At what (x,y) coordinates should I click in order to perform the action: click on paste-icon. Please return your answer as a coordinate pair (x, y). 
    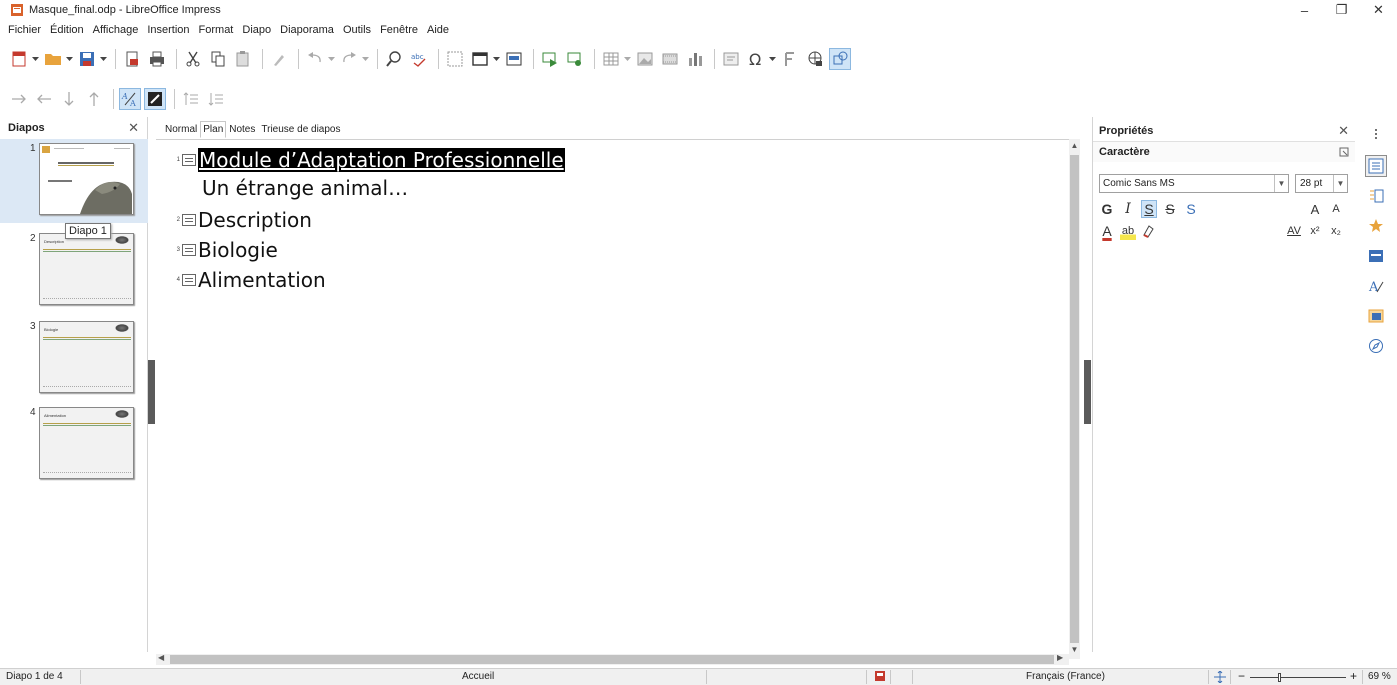
    Looking at the image, I should click on (243, 59).